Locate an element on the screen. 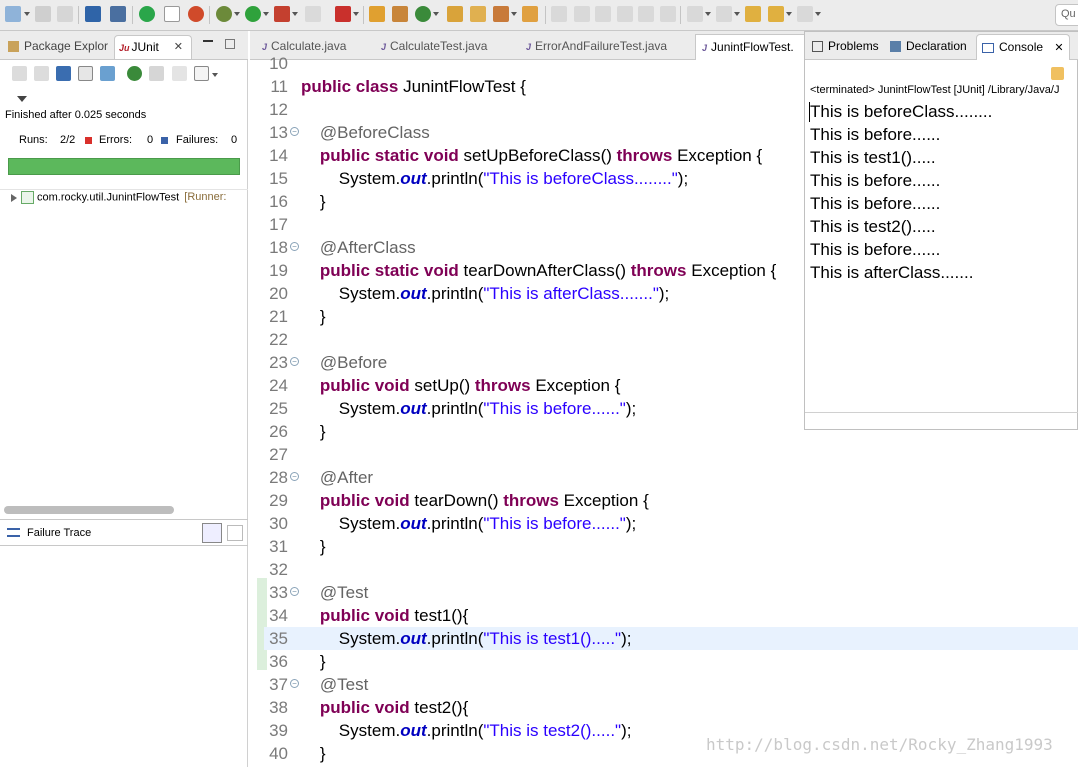 This screenshot has height=767, width=1078. code-line: 27 is located at coordinates (671, 454).